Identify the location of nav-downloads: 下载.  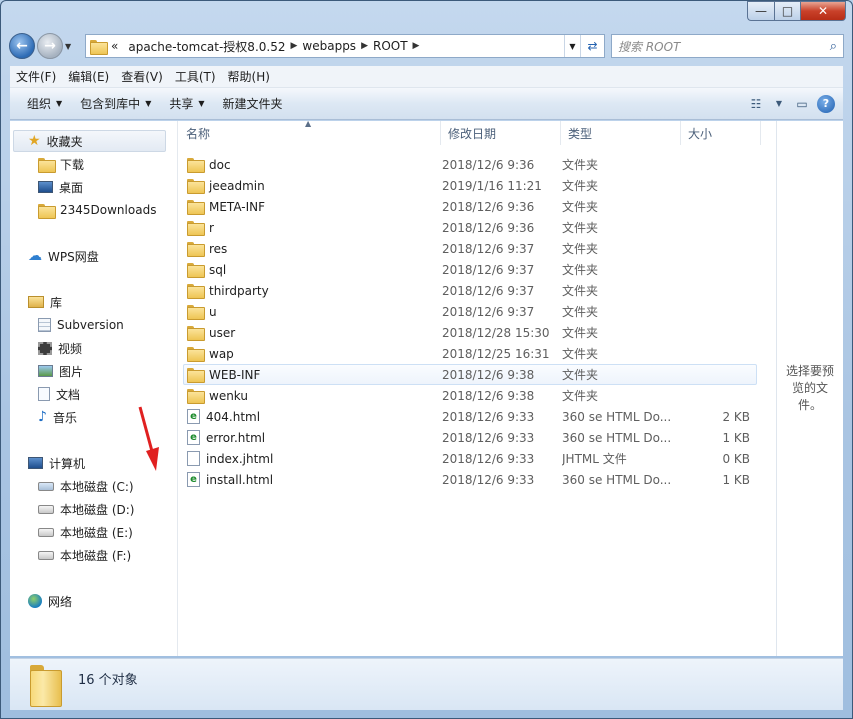
(61, 164).